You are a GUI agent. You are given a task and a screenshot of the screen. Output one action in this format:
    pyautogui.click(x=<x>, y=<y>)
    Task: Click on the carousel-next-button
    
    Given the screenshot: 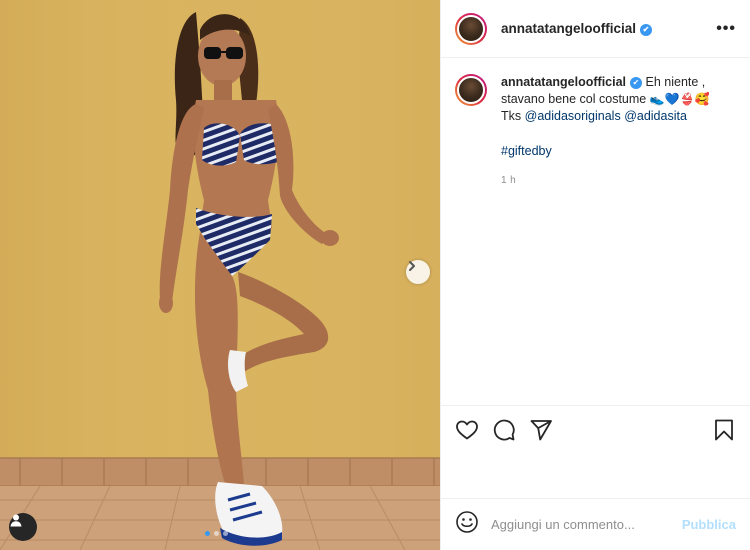 What is the action you would take?
    pyautogui.click(x=418, y=272)
    